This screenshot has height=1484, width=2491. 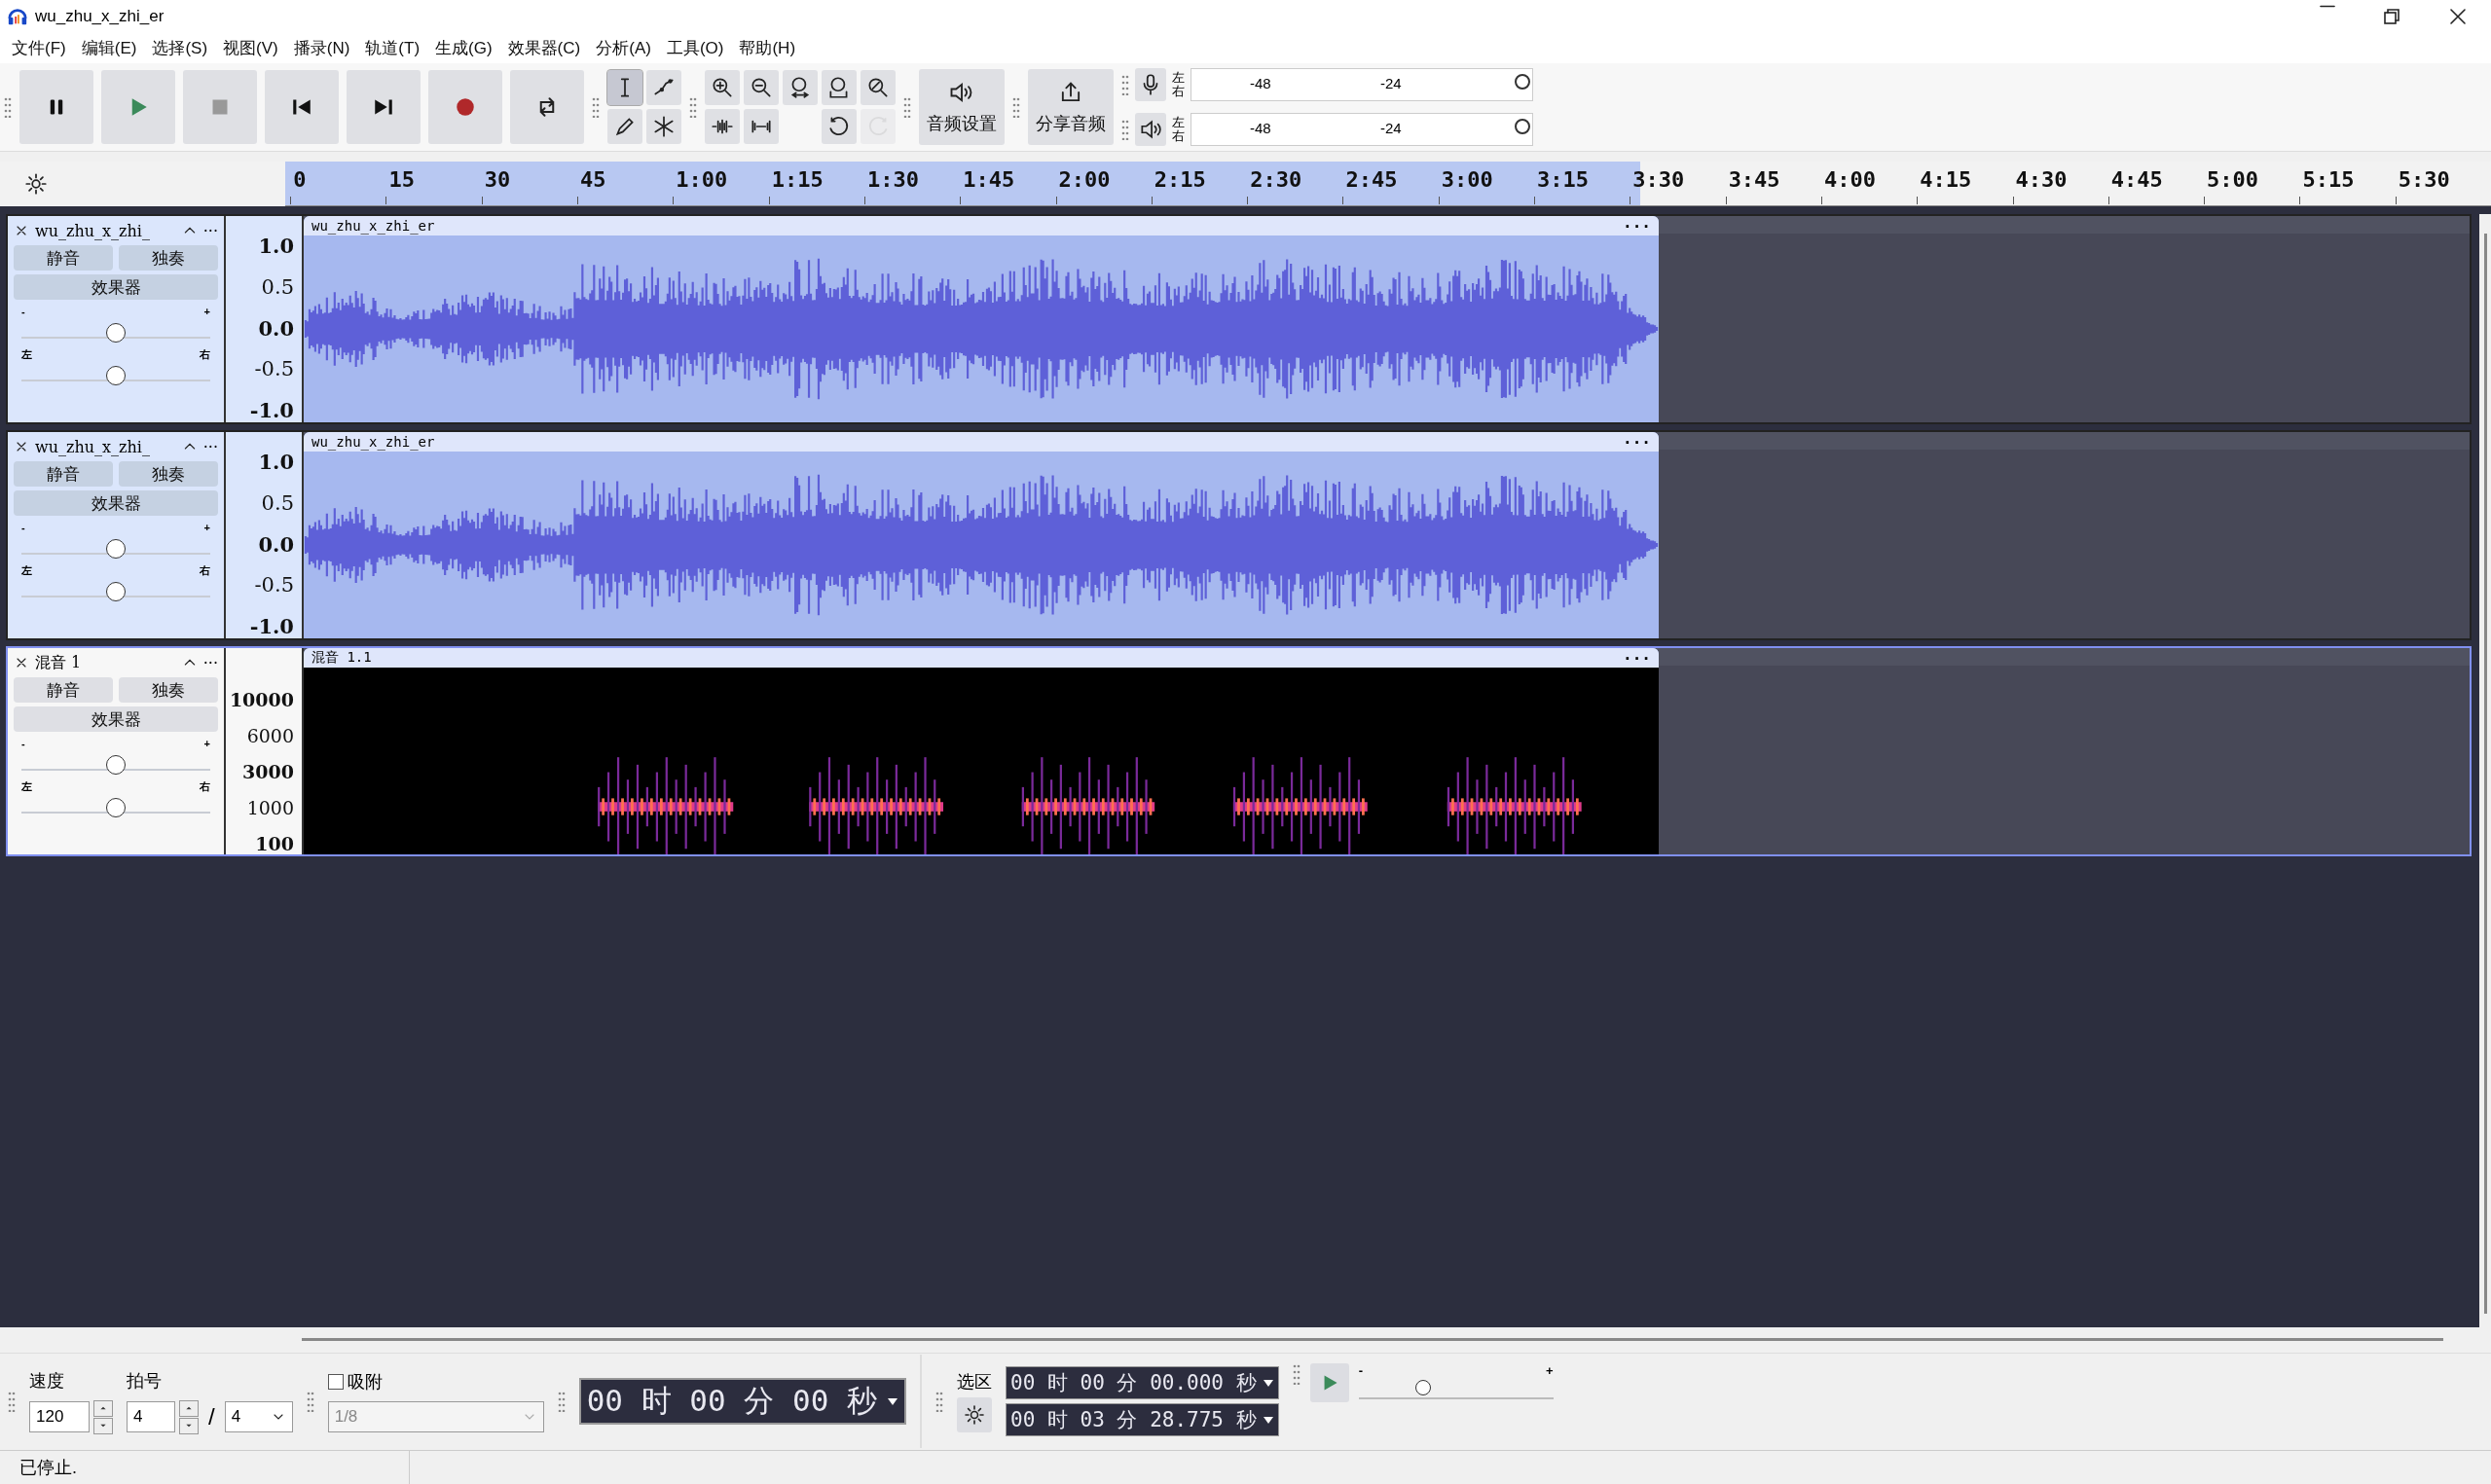 What do you see at coordinates (56, 107) in the screenshot?
I see `pause-button` at bounding box center [56, 107].